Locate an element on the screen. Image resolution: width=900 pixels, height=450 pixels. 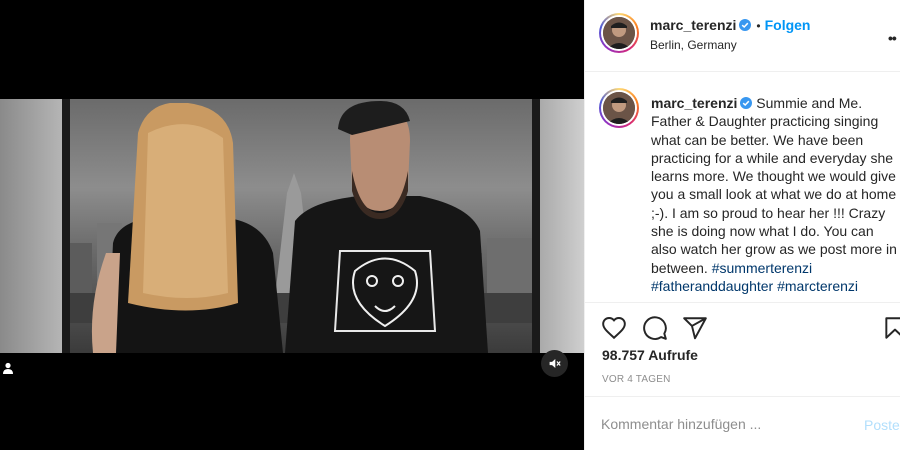
hashtag-link: #fatheranddaughter is located at coordinates (712, 286).